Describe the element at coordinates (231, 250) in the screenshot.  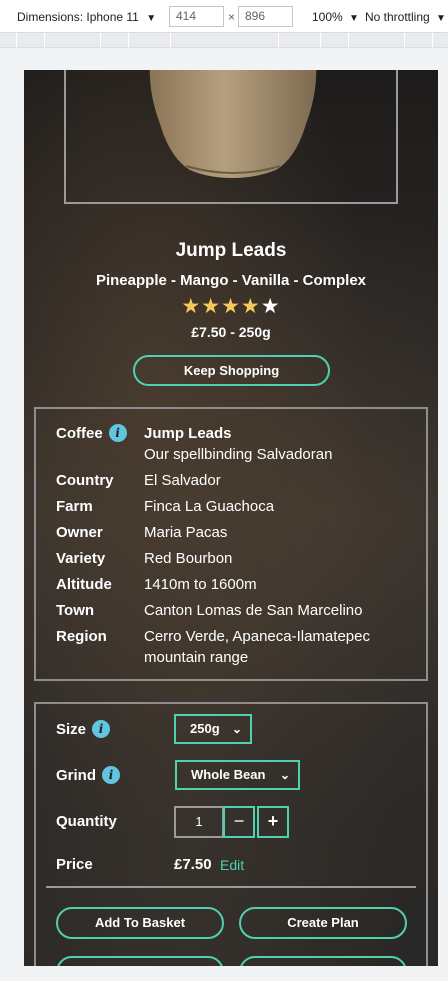
I see `product-name: Jump Leads` at that location.